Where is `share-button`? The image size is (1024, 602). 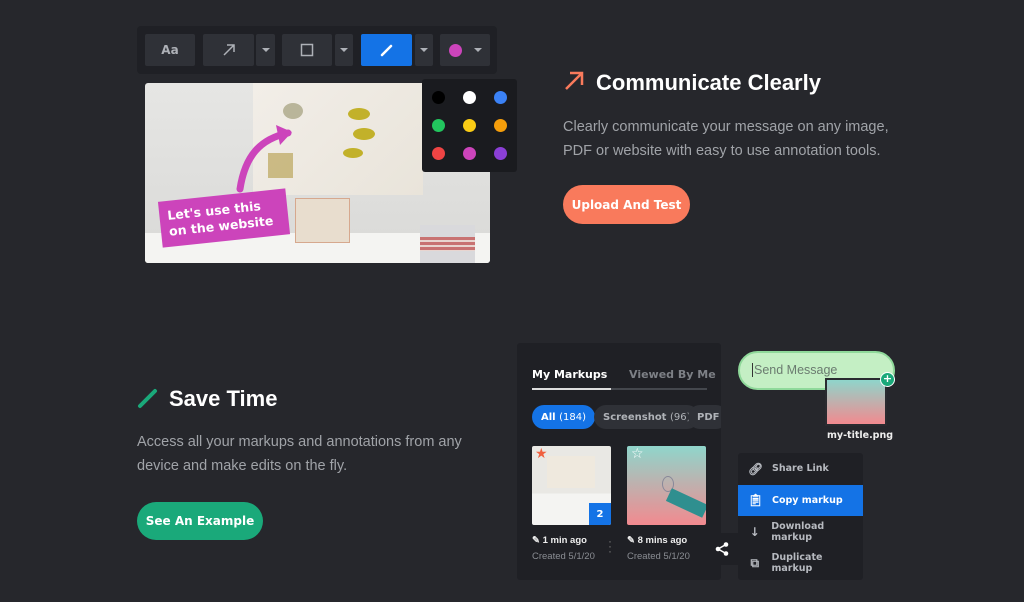
share-button is located at coordinates (722, 549).